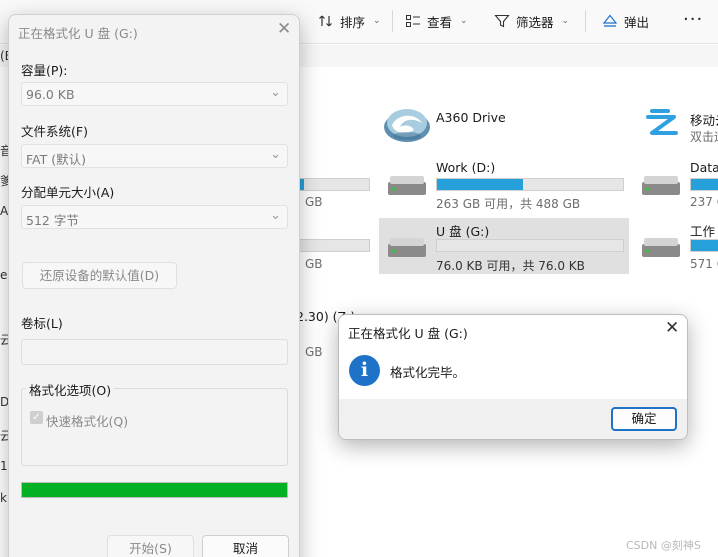 This screenshot has height=557, width=718. What do you see at coordinates (644, 419) in the screenshot?
I see `ok-button: 确定` at bounding box center [644, 419].